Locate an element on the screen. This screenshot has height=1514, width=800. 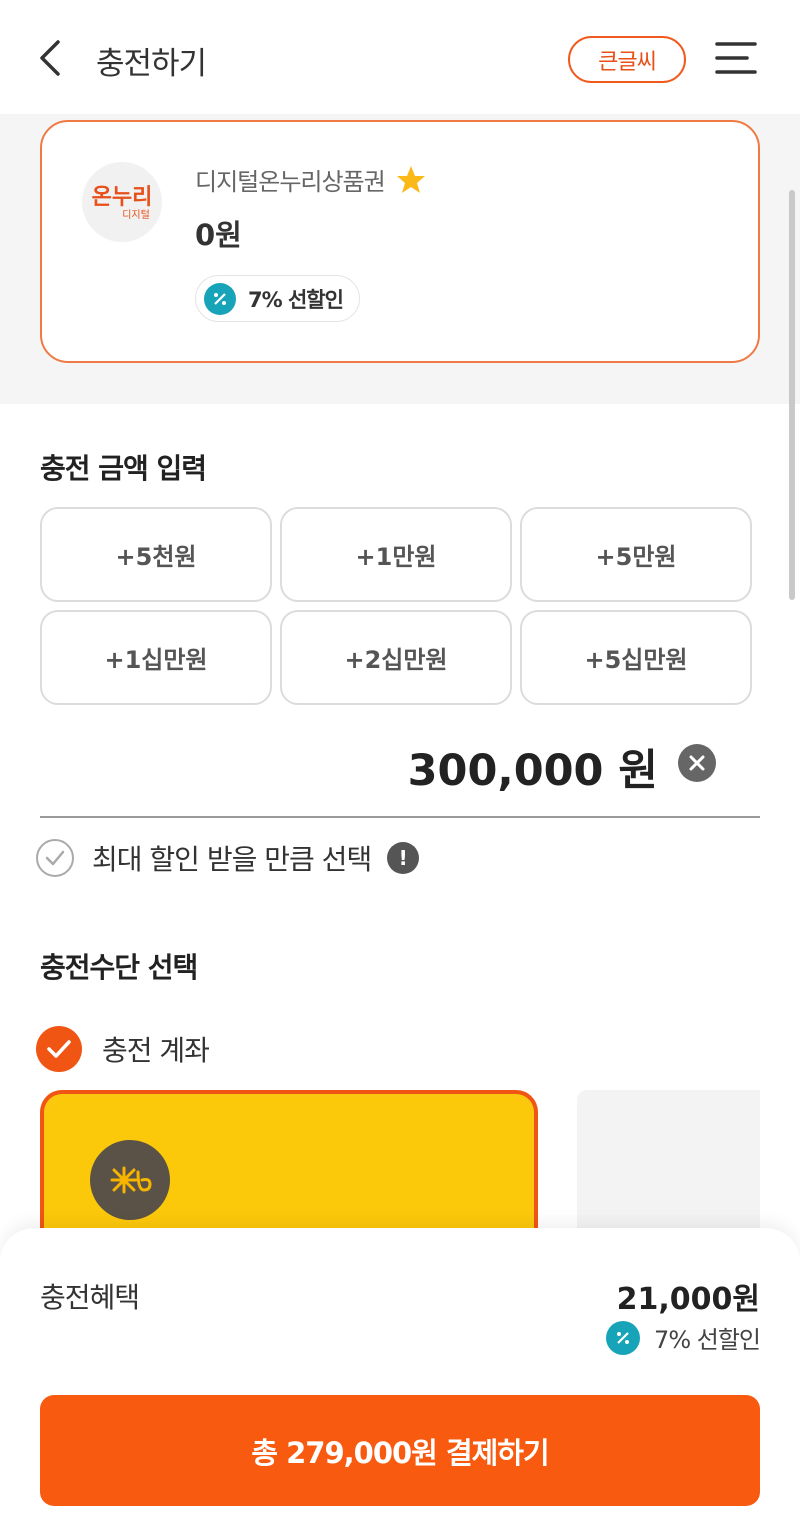
logo-sub-text: 디지털 is located at coordinates (136, 215).